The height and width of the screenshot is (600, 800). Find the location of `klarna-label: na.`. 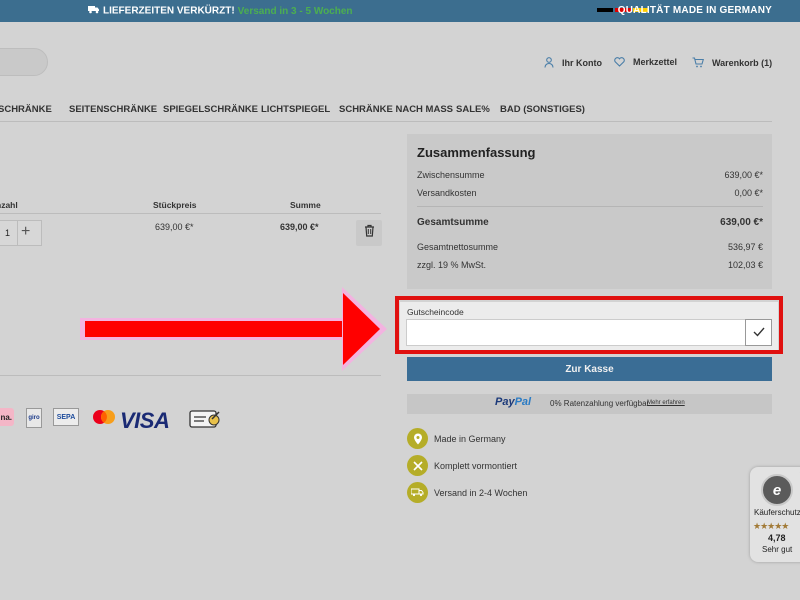

klarna-label: na. is located at coordinates (6, 417).